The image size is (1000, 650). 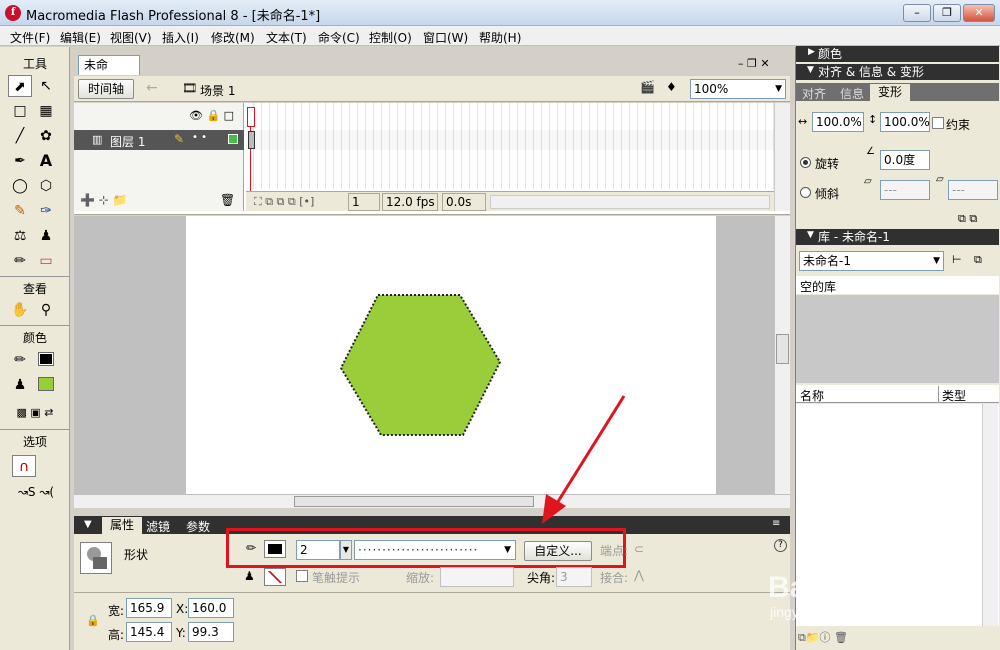 I want to click on fill-color-picker, so click(x=275, y=577).